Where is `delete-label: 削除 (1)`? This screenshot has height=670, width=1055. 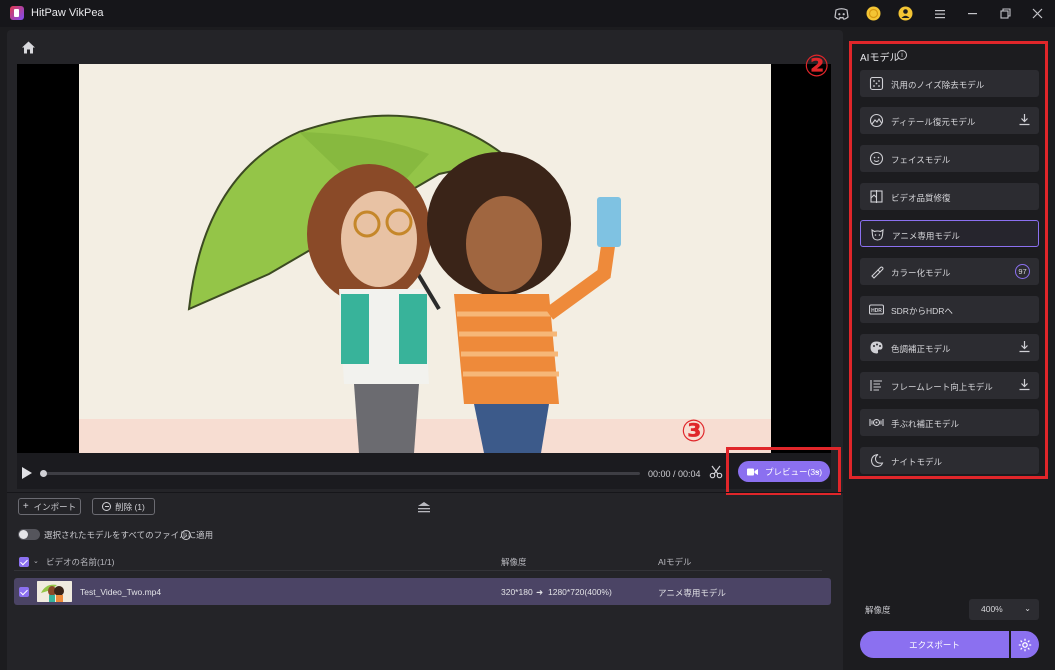
delete-label: 削除 (1) is located at coordinates (130, 506).